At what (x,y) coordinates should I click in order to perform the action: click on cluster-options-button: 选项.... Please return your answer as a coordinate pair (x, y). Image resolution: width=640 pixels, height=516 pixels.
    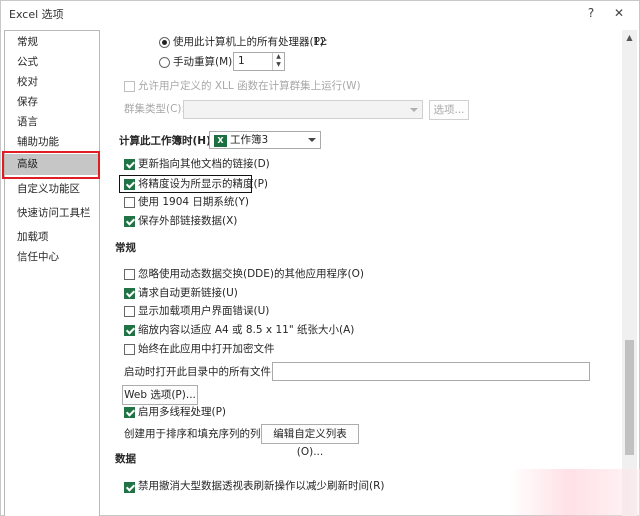
    Looking at the image, I should click on (449, 110).